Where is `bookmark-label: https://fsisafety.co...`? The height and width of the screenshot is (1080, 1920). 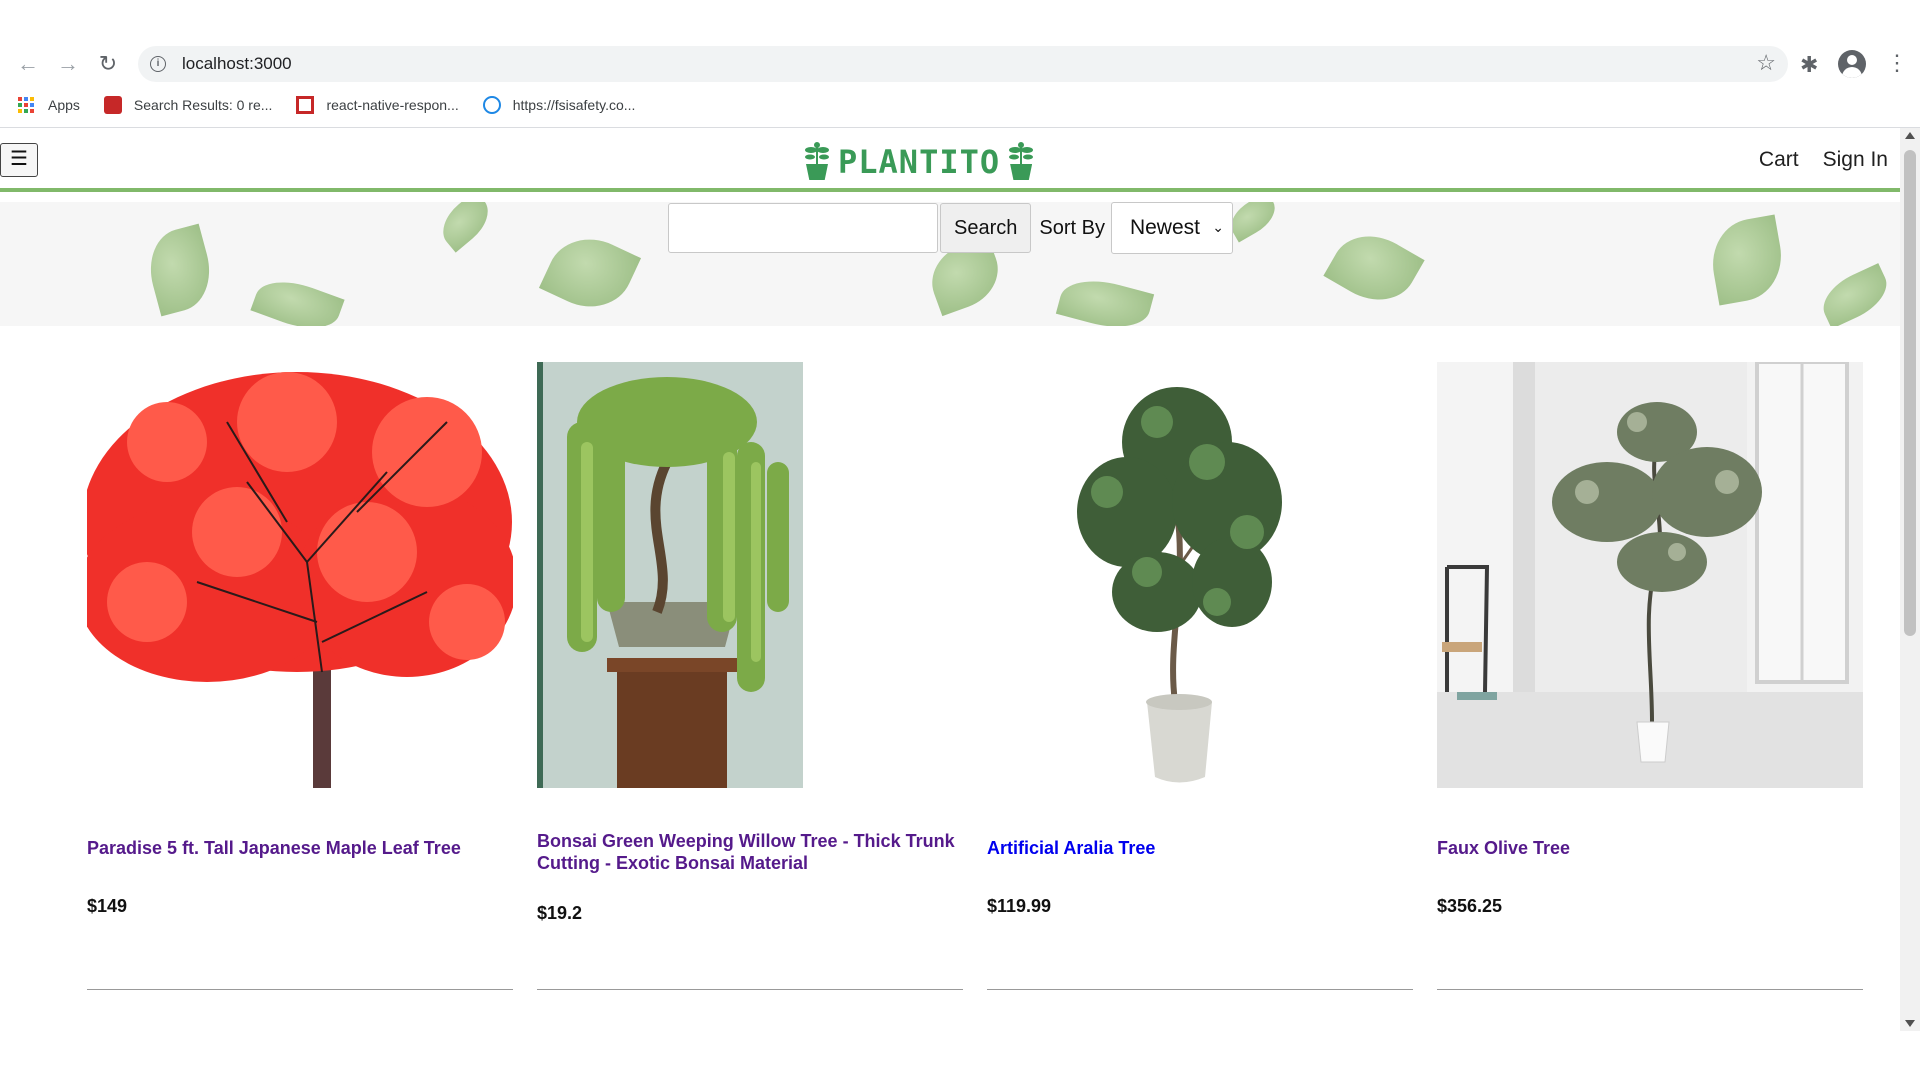 bookmark-label: https://fsisafety.co... is located at coordinates (574, 105).